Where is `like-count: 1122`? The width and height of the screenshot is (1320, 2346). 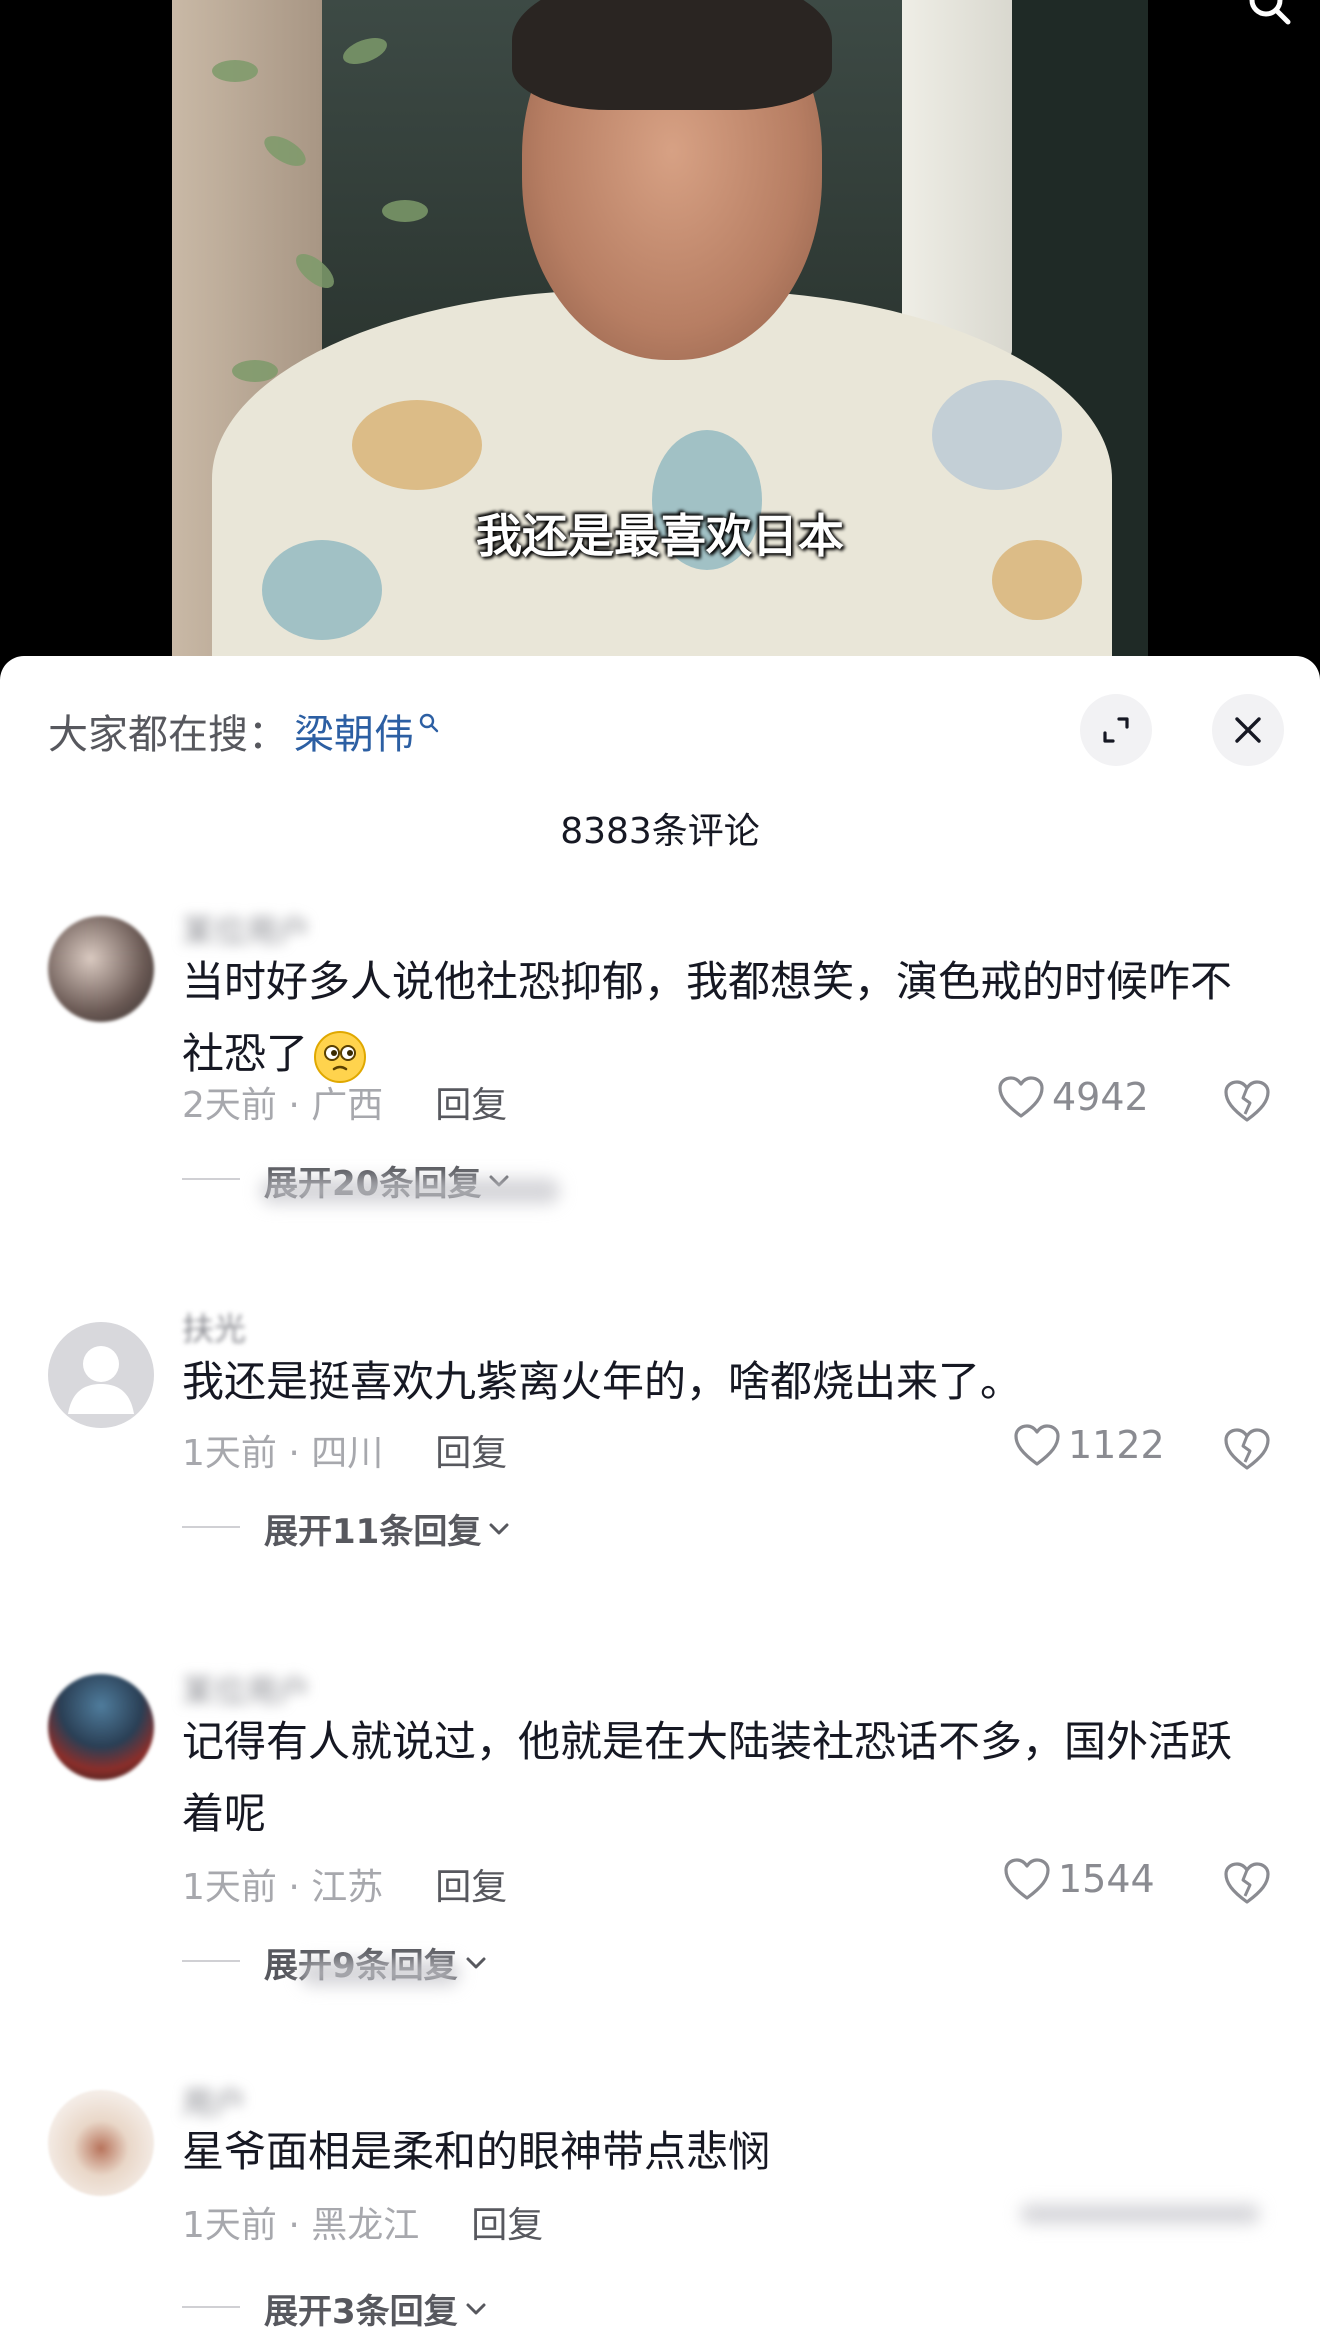 like-count: 1122 is located at coordinates (1116, 1445).